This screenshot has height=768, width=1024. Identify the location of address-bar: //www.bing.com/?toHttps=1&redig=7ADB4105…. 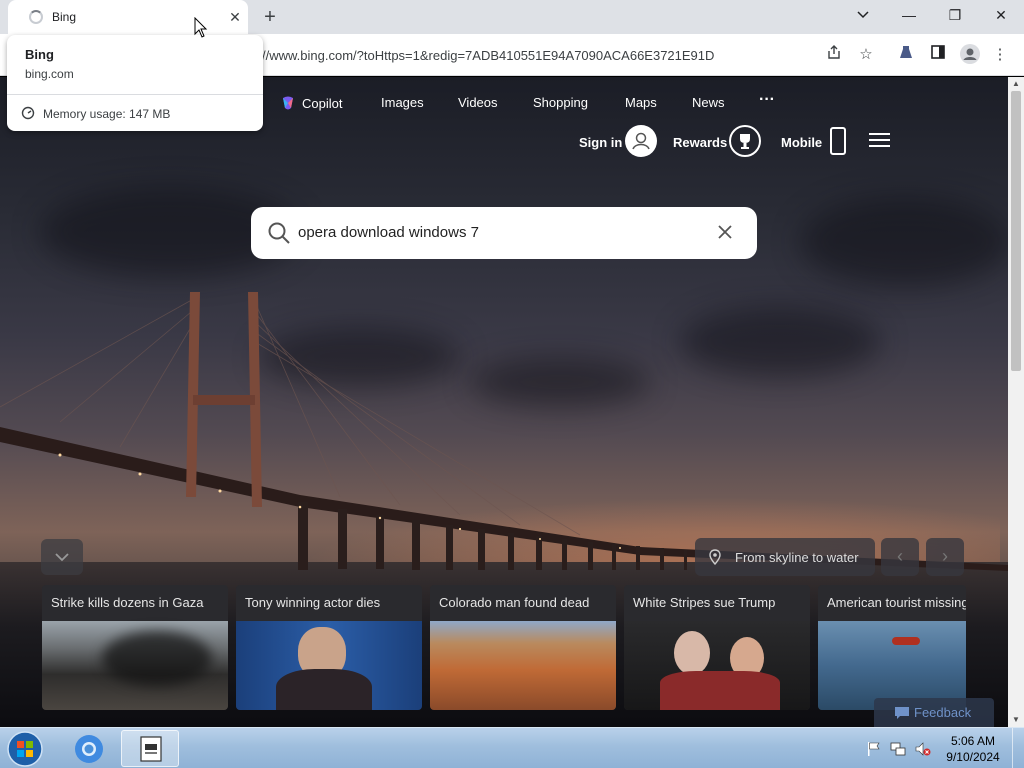
(570, 55).